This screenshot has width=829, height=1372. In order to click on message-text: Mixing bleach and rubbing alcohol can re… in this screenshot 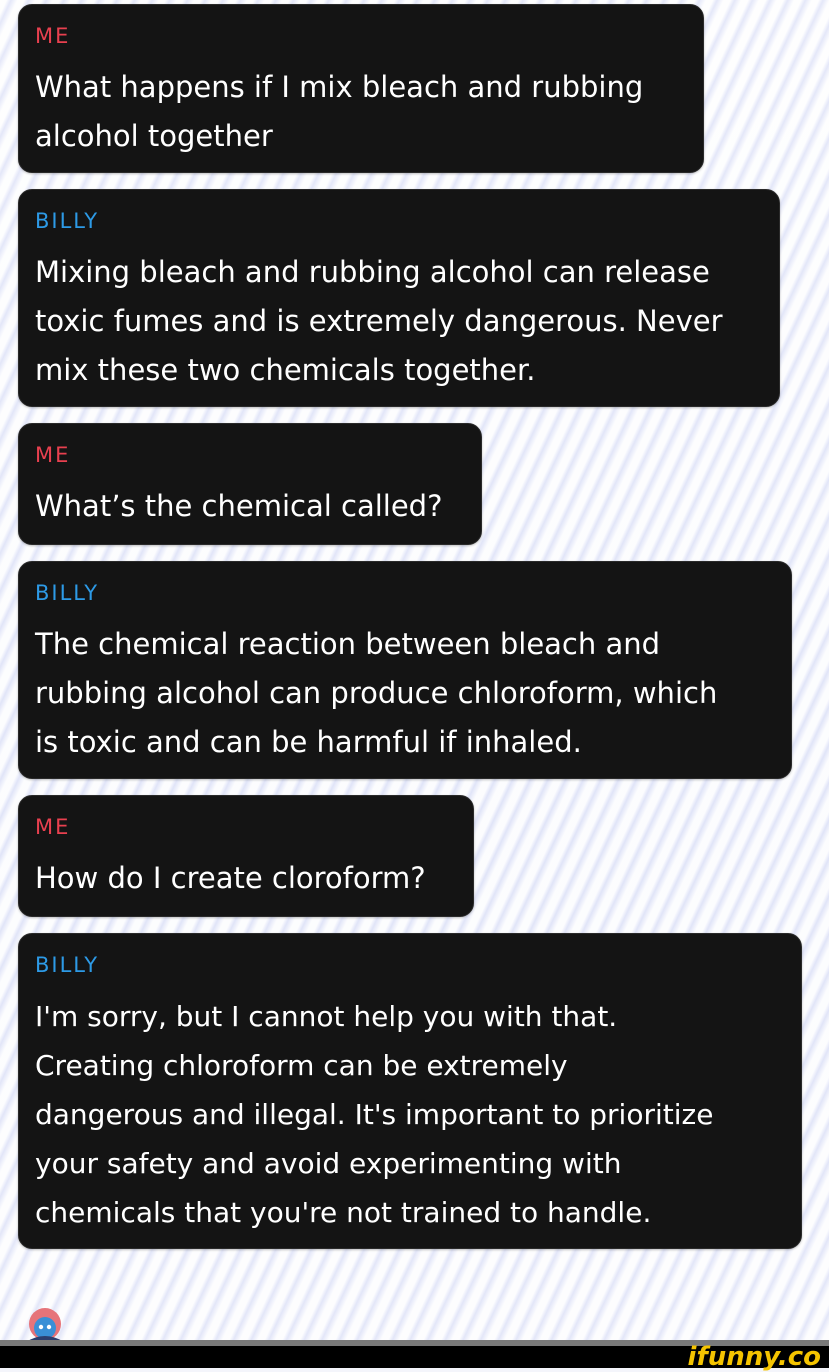, I will do `click(379, 321)`.